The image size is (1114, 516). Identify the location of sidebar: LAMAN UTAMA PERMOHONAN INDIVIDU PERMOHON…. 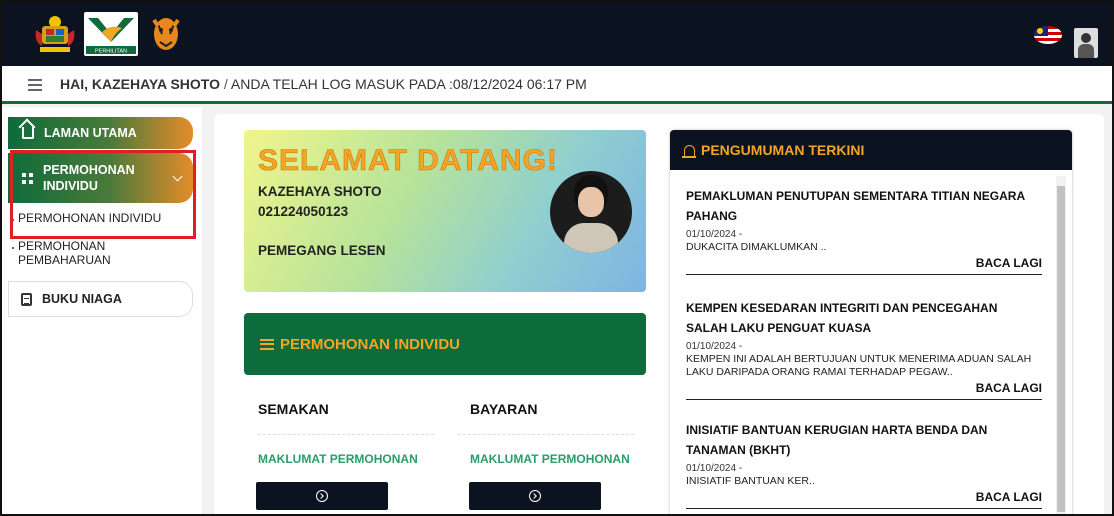
(102, 310).